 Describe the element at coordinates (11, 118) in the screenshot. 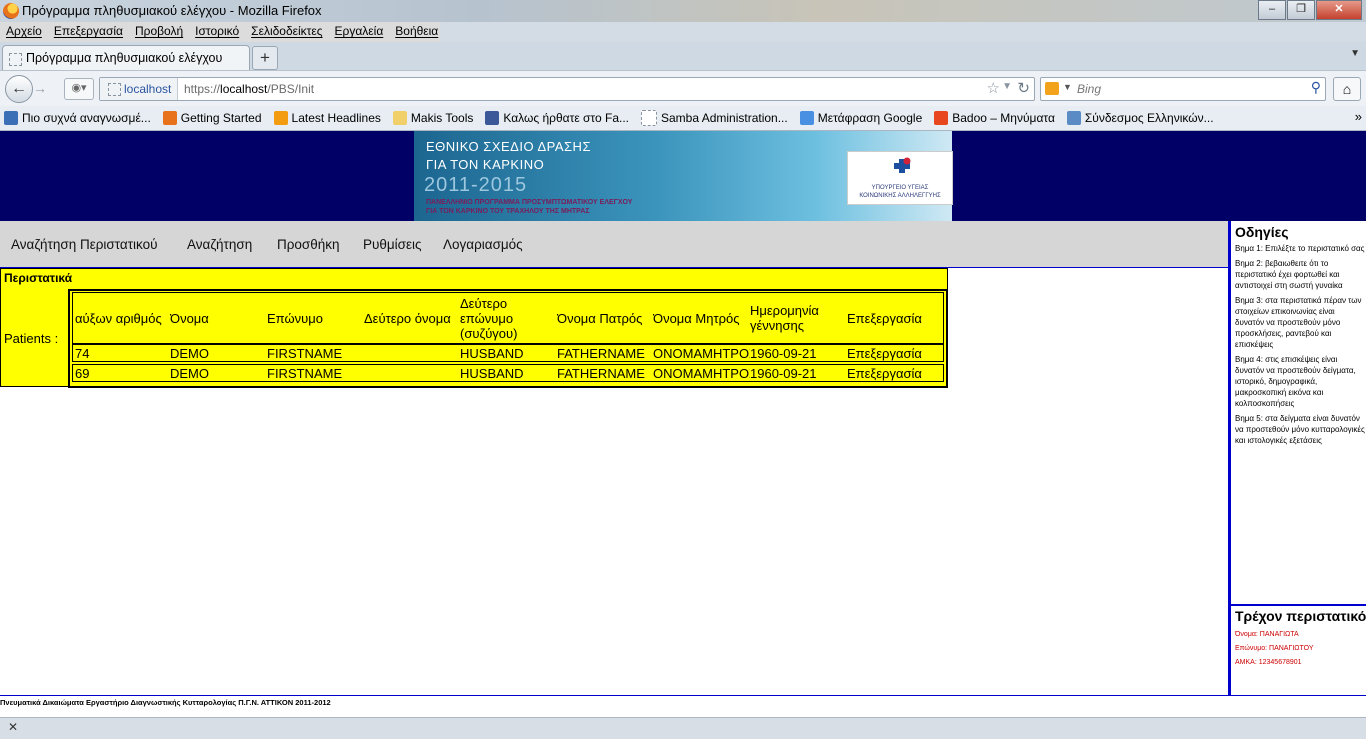

I see `frequent-icon` at that location.